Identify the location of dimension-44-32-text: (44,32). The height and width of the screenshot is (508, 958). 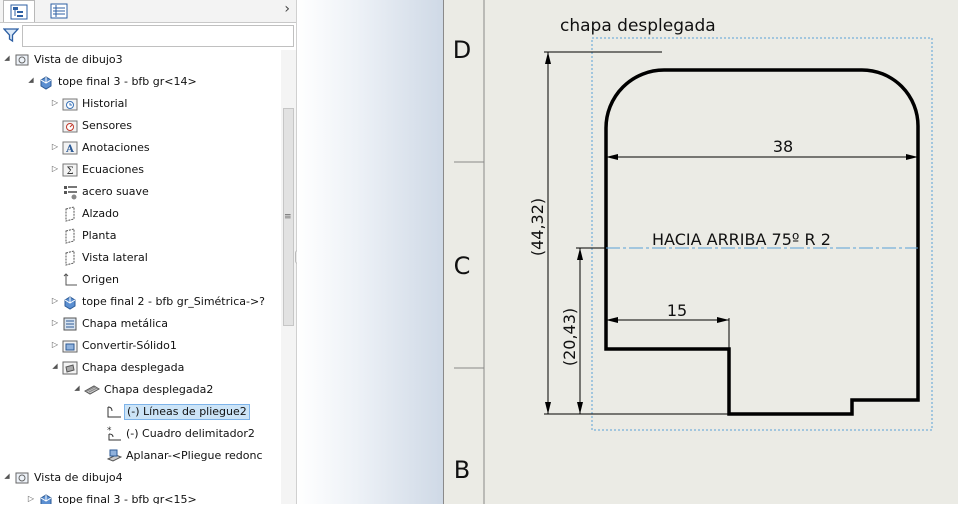
(537, 227).